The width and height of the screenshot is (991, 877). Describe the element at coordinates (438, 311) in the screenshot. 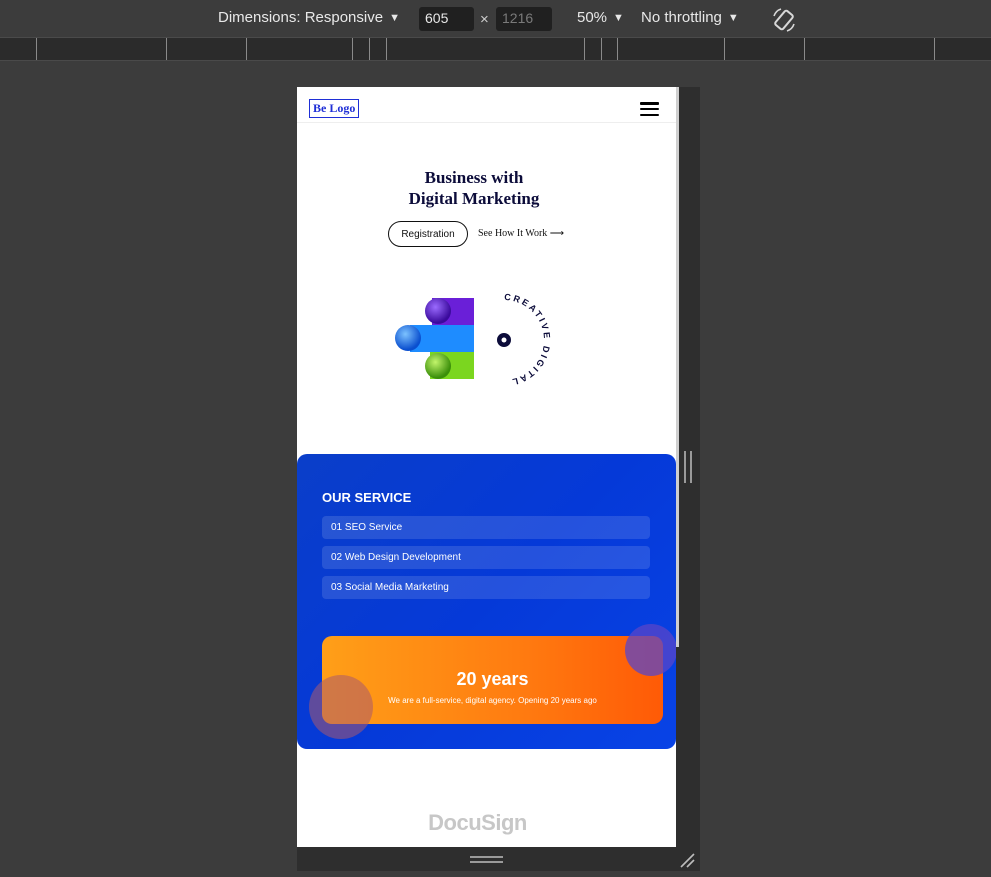

I see `purple-sphere` at that location.